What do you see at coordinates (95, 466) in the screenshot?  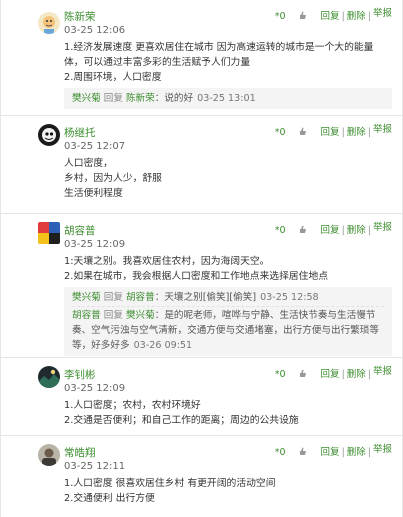 I see `comment-time: 03-25 12:11` at bounding box center [95, 466].